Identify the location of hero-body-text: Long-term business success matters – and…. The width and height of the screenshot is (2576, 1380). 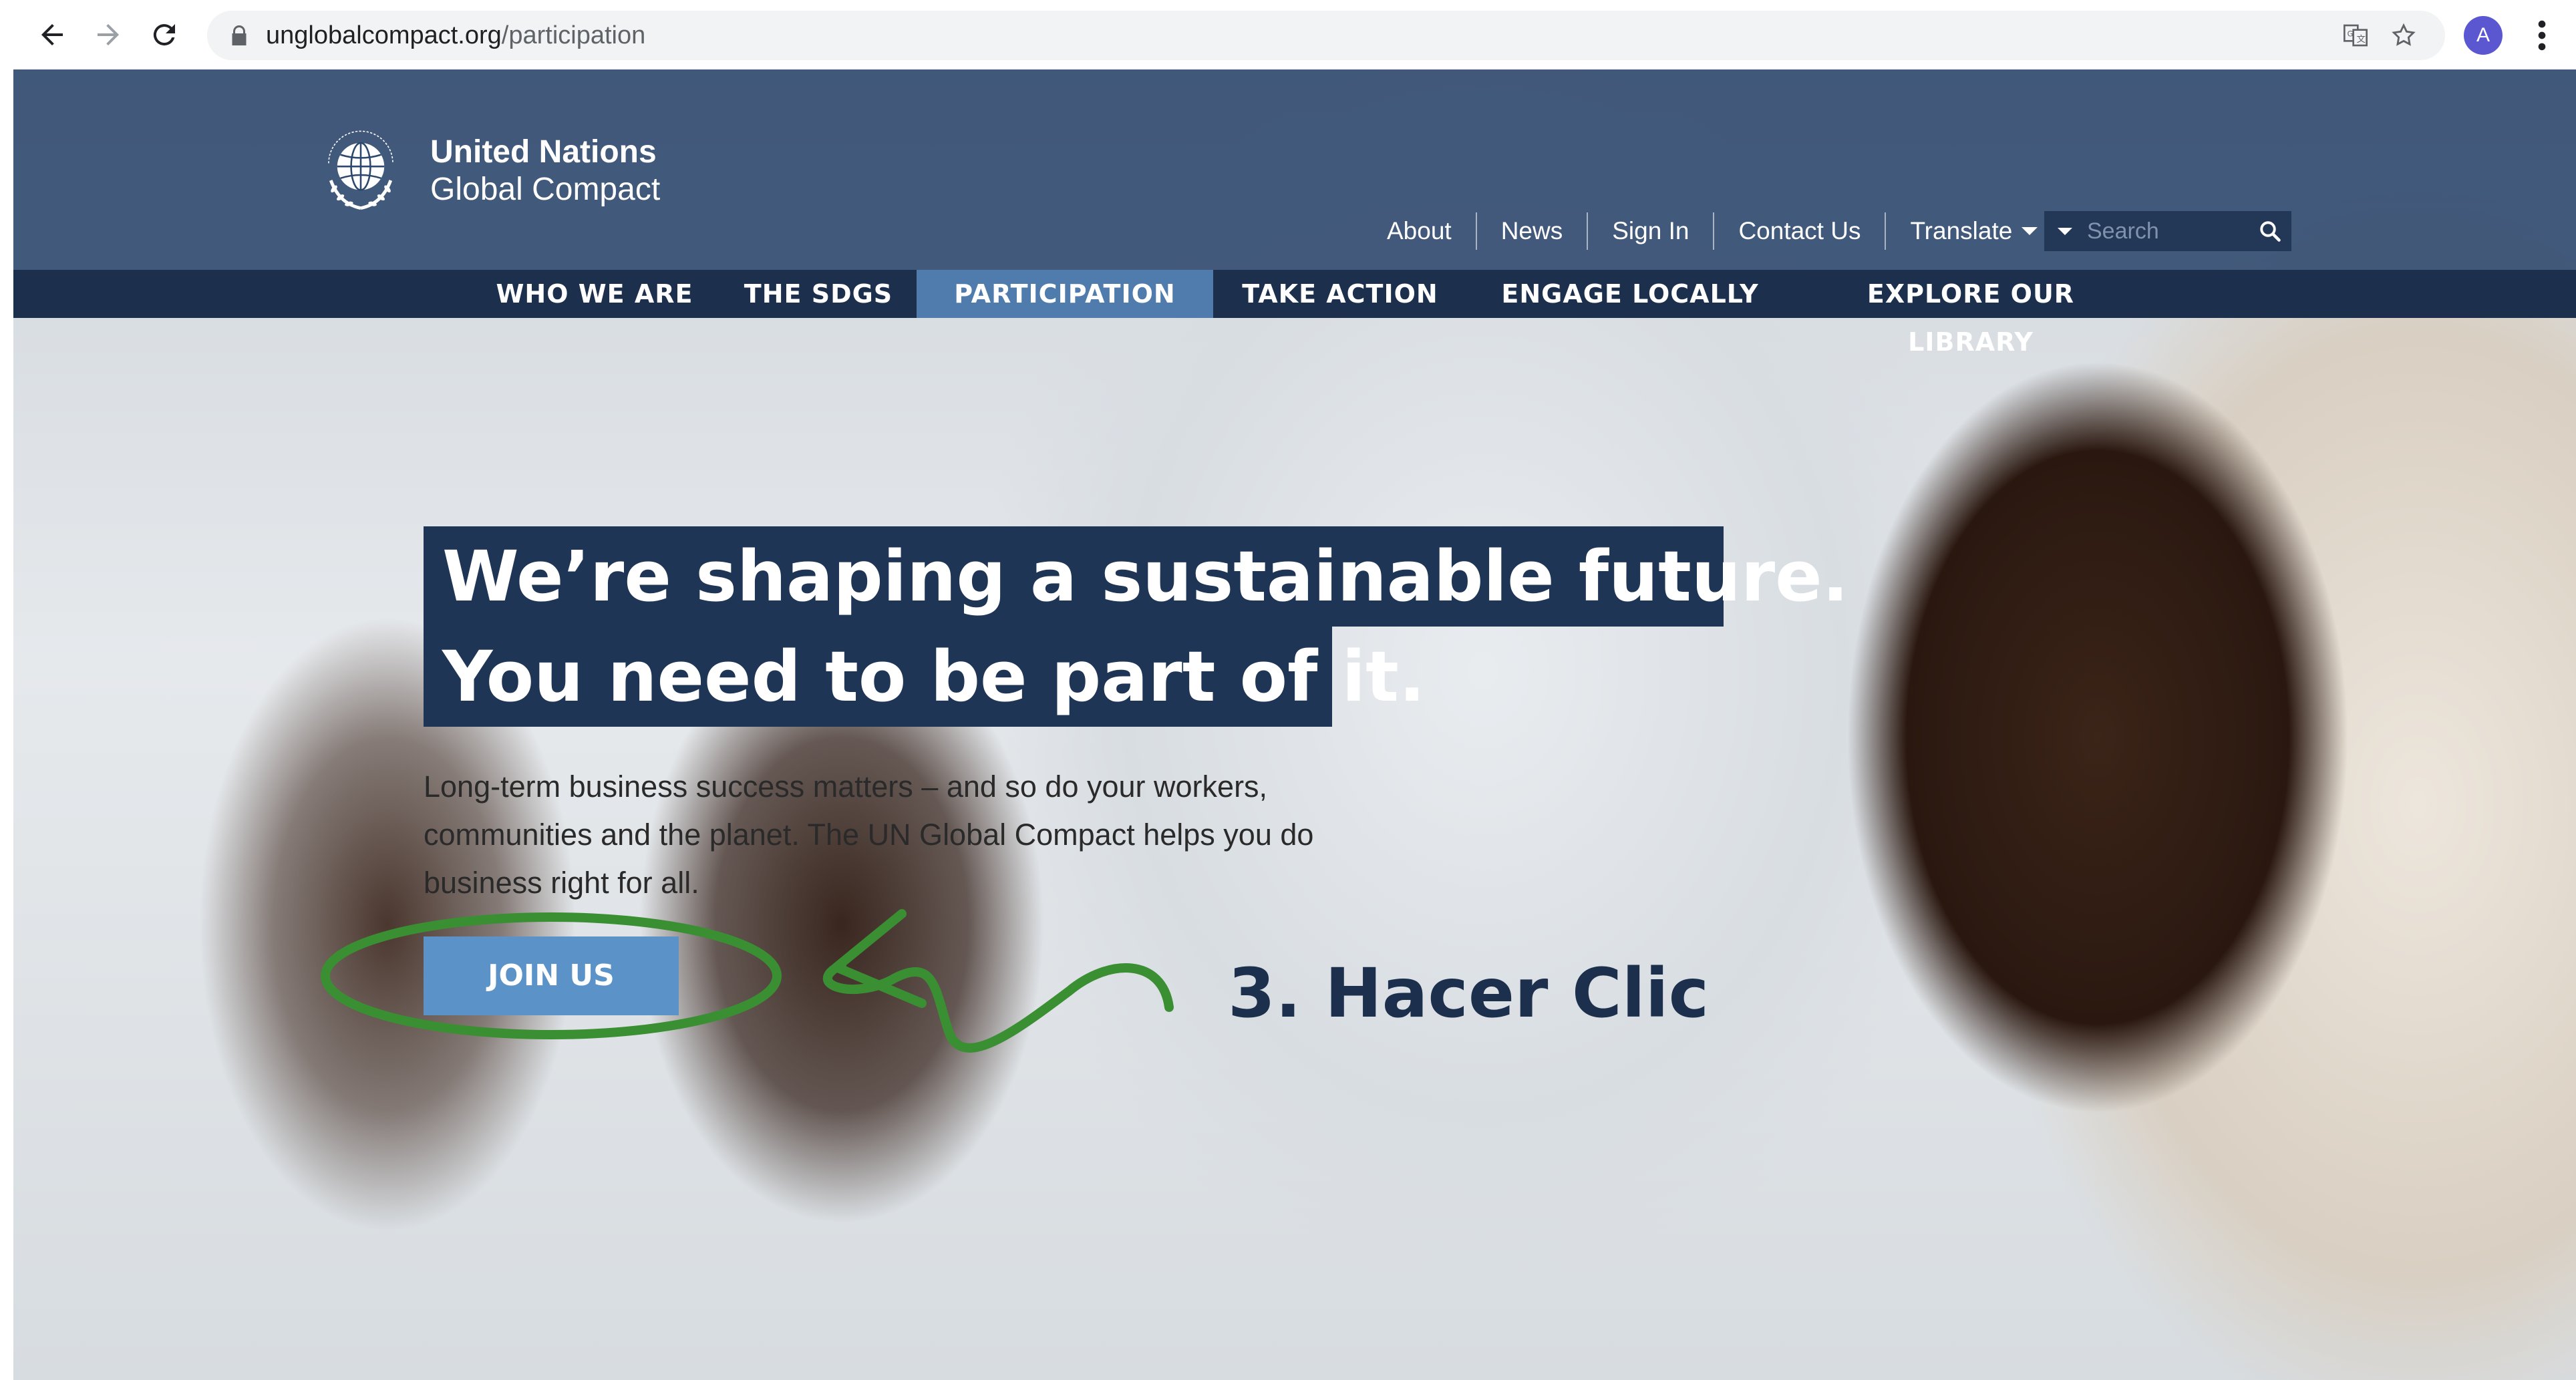
(945, 835).